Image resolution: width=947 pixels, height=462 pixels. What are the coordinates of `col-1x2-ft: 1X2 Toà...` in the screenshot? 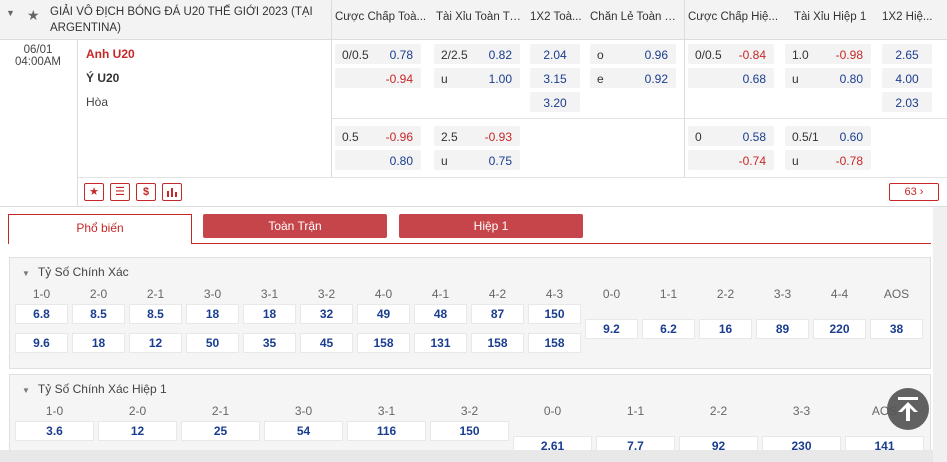 It's located at (557, 17).